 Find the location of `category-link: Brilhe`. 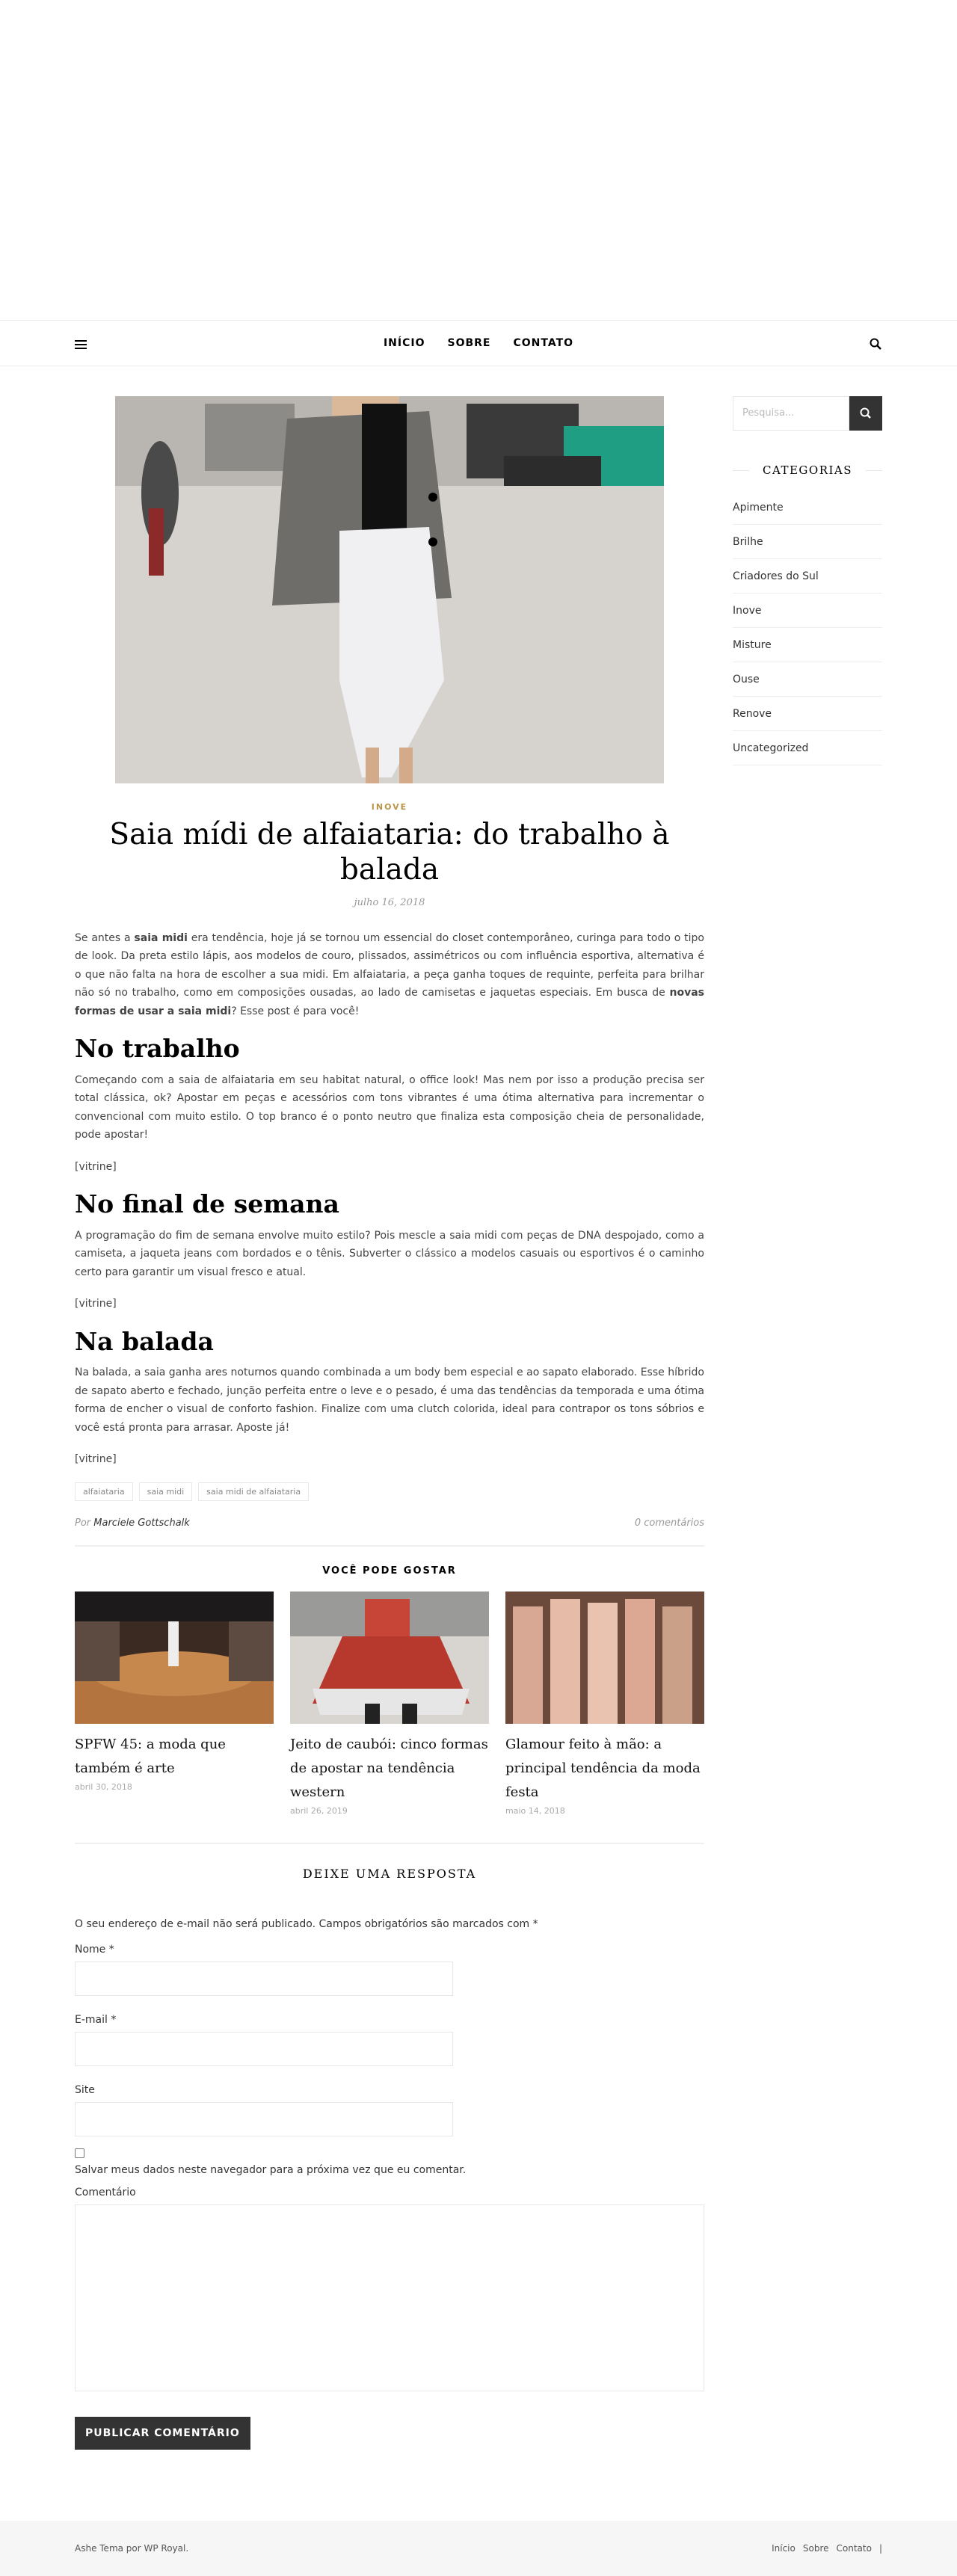

category-link: Brilhe is located at coordinates (808, 542).